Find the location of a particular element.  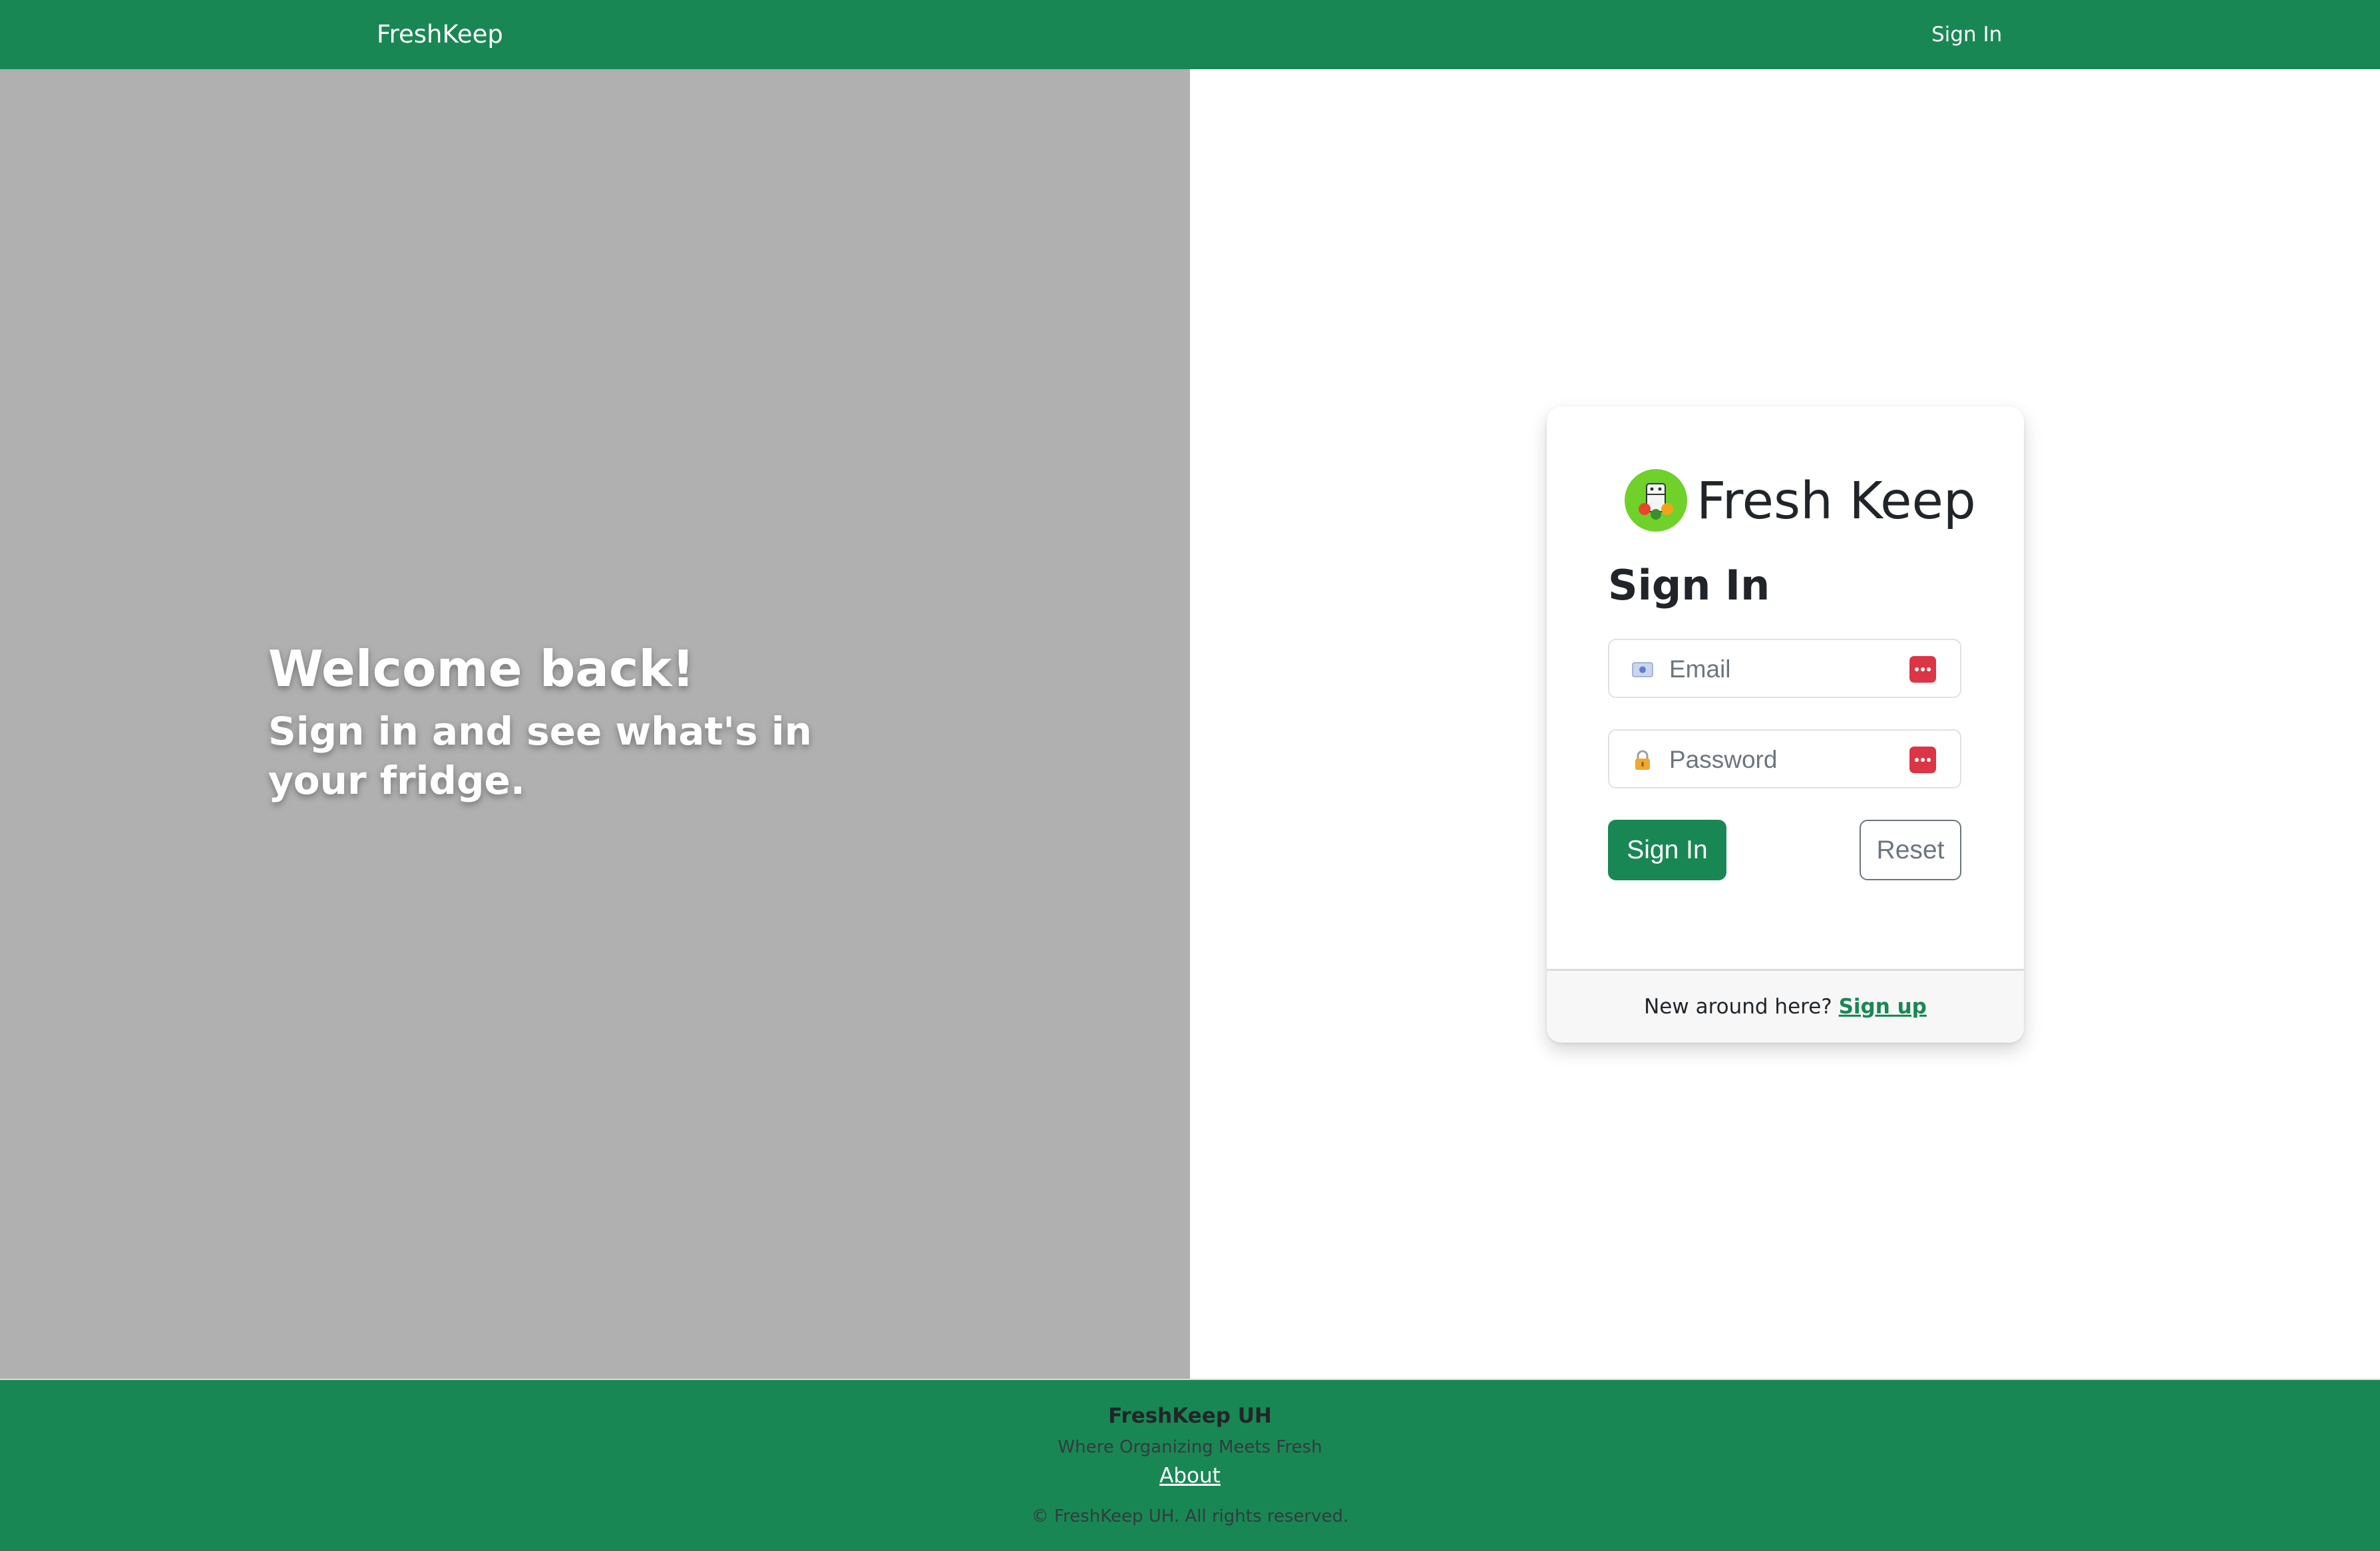

footer-brand: FreshKeep UH is located at coordinates (1190, 1416).